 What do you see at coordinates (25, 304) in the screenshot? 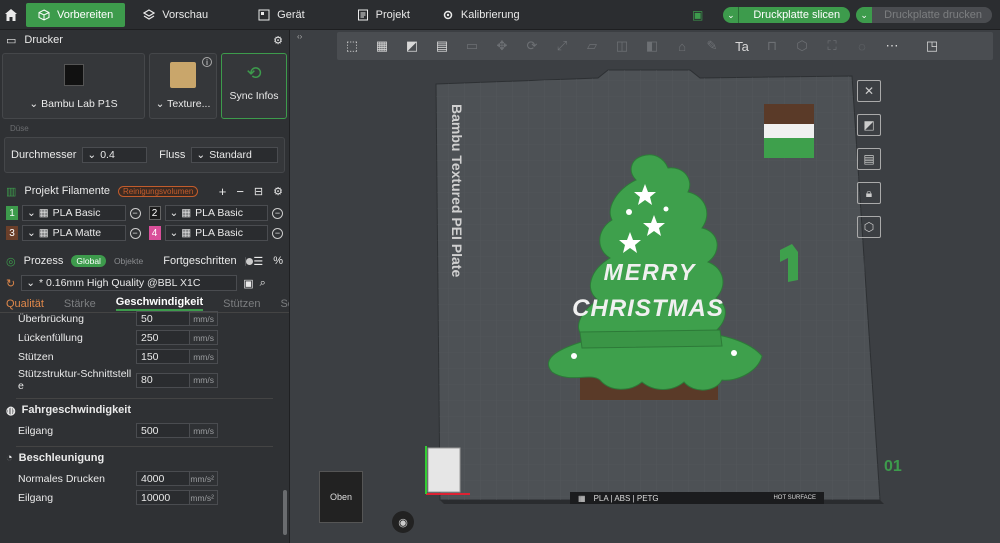
I see `tab-qualitaet: Qualität` at bounding box center [25, 304].